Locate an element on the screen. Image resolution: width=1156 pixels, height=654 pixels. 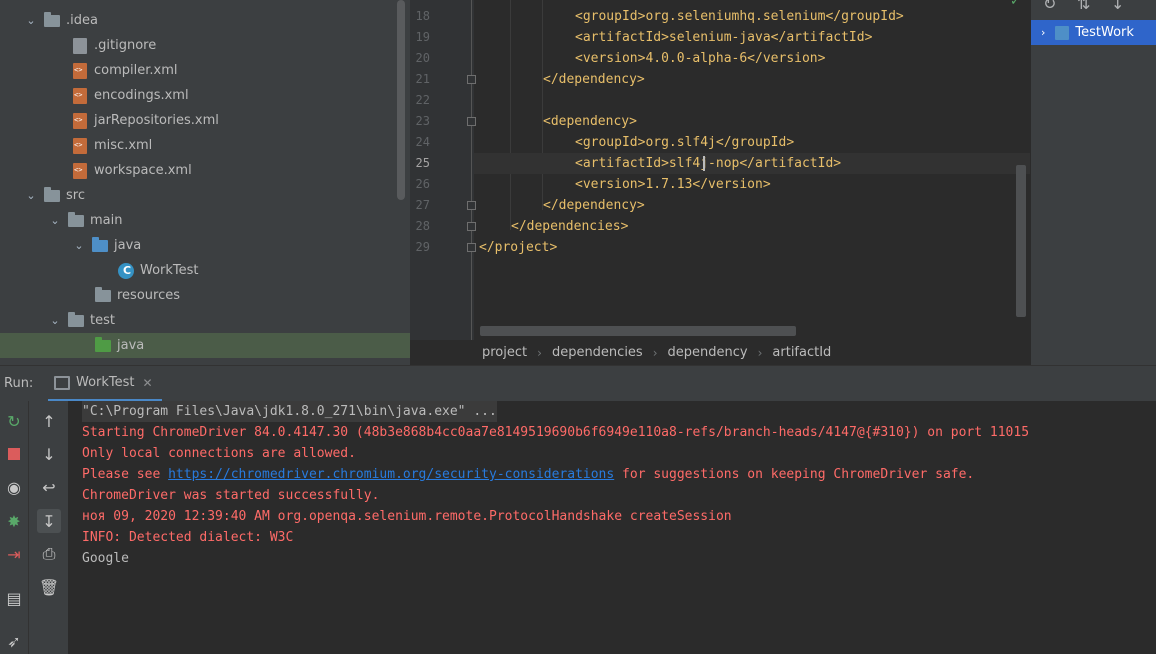
line-number: 29 is located at coordinates (422, 247).